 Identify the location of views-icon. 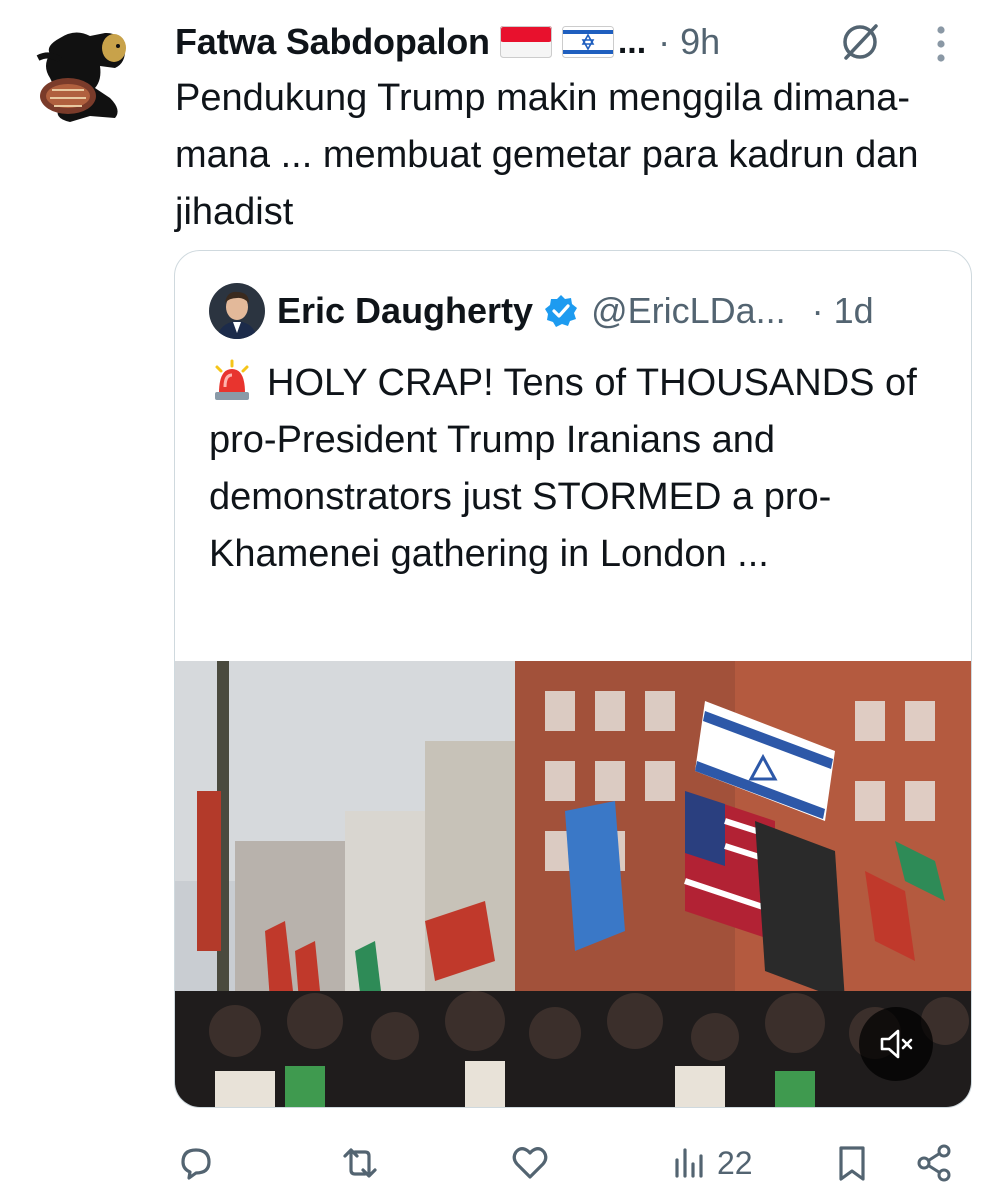
(689, 1163).